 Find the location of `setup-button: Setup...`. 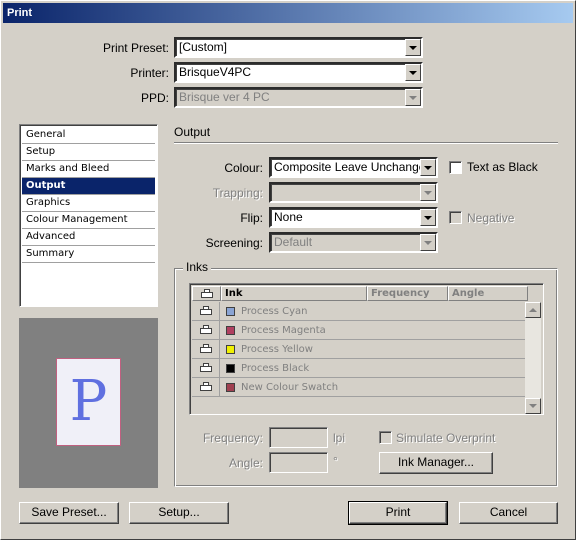

setup-button: Setup... is located at coordinates (179, 513).